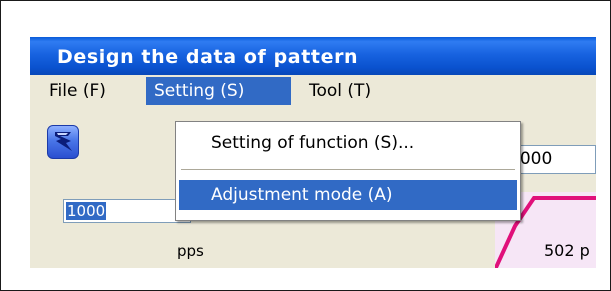 The image size is (611, 291). Describe the element at coordinates (127, 211) in the screenshot. I see `speed-input: 1000` at that location.